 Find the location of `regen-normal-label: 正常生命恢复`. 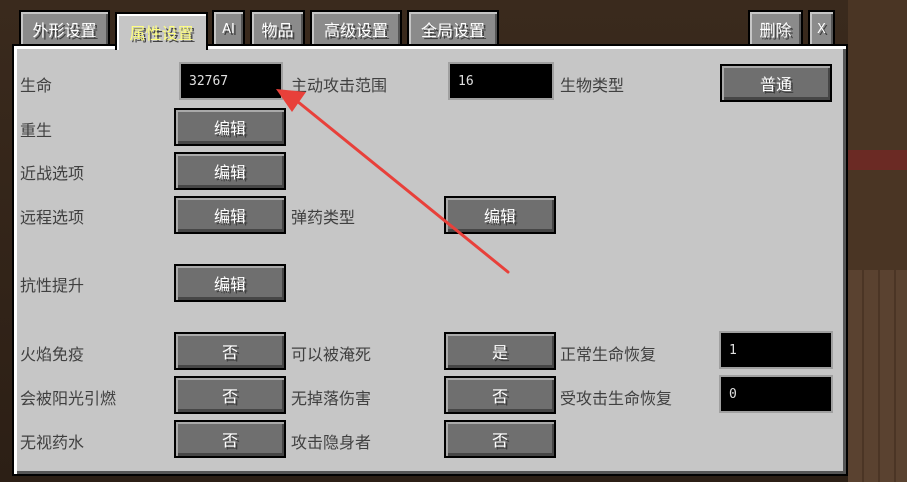

regen-normal-label: 正常生命恢复 is located at coordinates (608, 354).